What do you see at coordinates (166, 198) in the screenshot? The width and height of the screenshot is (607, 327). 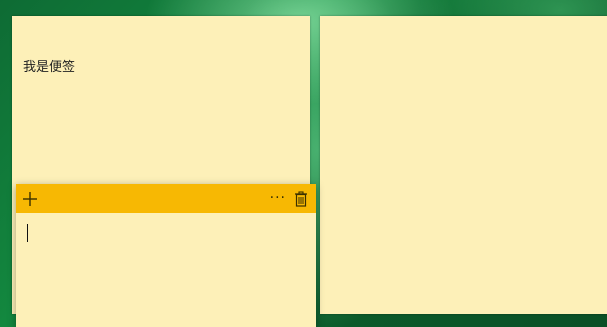 I see `note-toolbar: ···` at bounding box center [166, 198].